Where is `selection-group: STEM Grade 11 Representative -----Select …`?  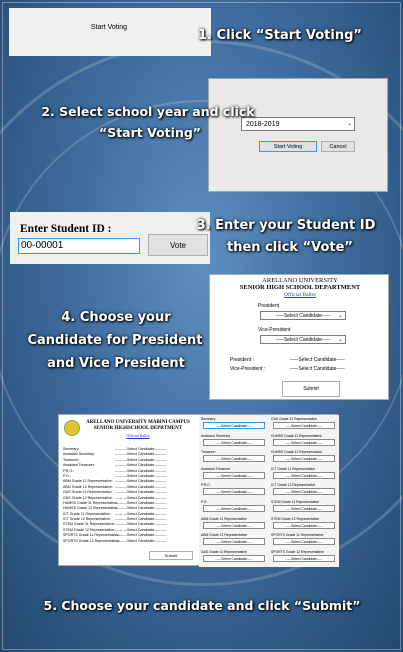
selection-group: STEM Grade 11 Representative -----Select … is located at coordinates (305, 508).